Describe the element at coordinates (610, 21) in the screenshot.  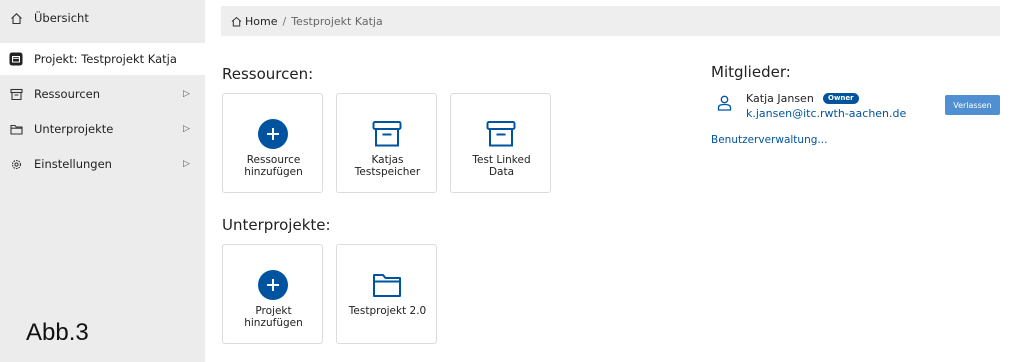
I see `breadcrumb: Home / Testprojekt Katja` at that location.